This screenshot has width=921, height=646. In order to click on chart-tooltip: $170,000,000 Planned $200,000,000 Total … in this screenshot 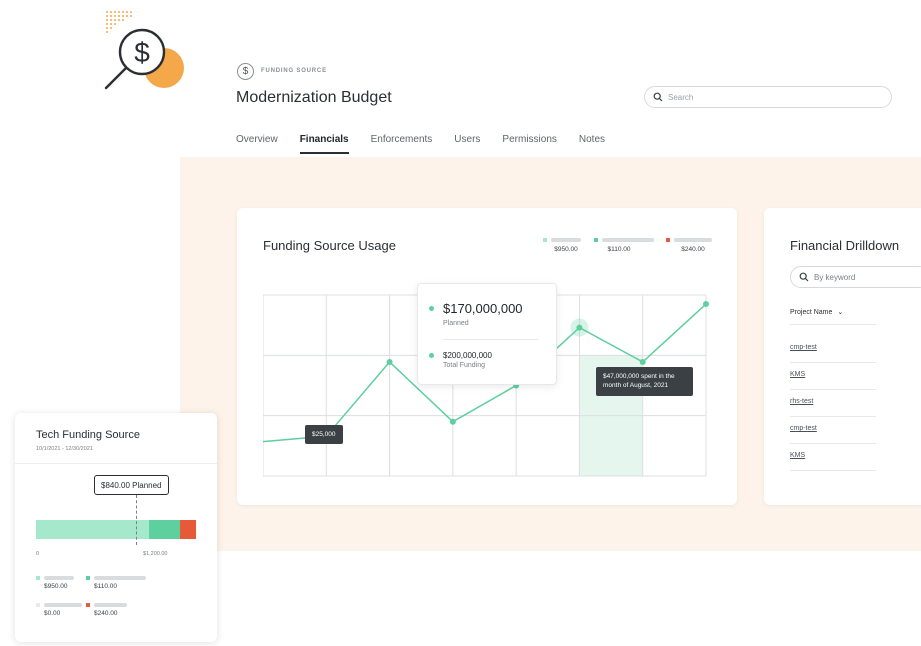, I will do `click(487, 334)`.